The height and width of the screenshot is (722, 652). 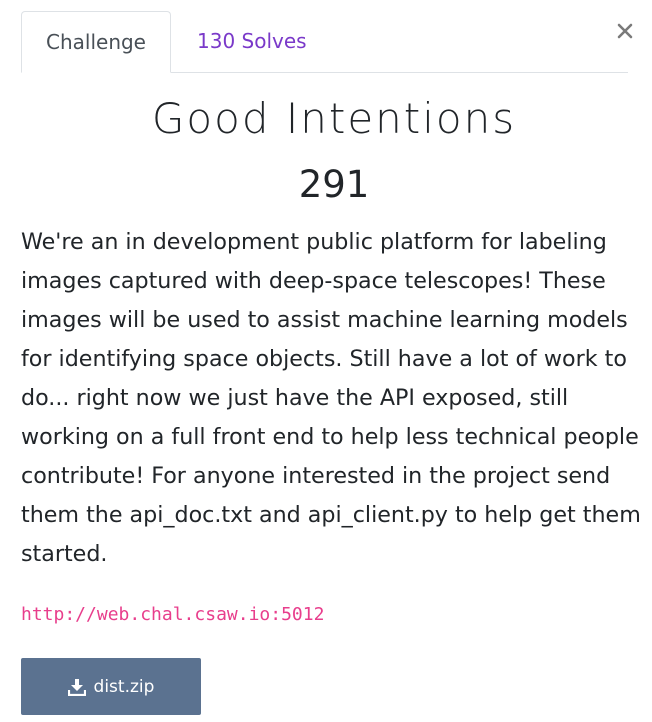 I want to click on challenge-points: 291, so click(x=334, y=184).